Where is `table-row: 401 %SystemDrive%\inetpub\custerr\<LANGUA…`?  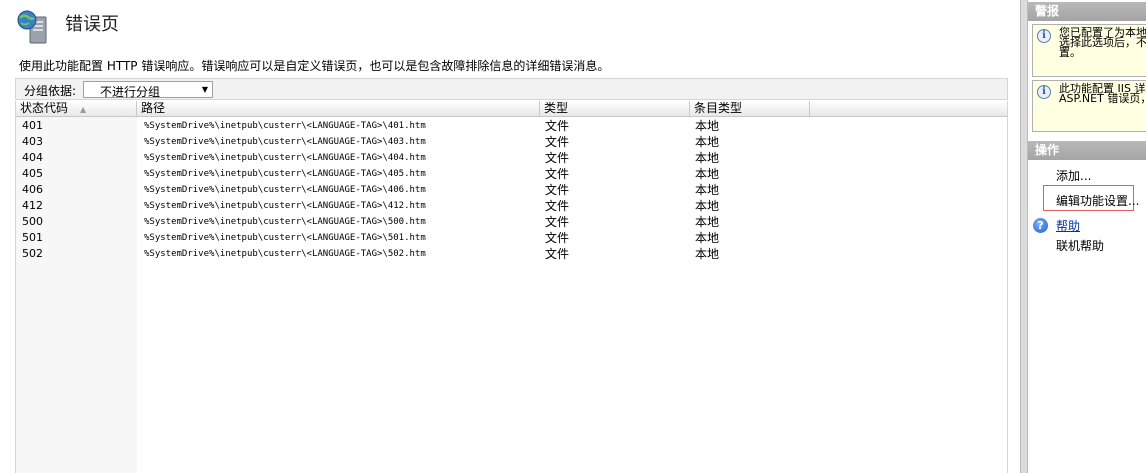
table-row: 401 %SystemDrive%\inetpub\custerr\<LANGUA… is located at coordinates (511, 126).